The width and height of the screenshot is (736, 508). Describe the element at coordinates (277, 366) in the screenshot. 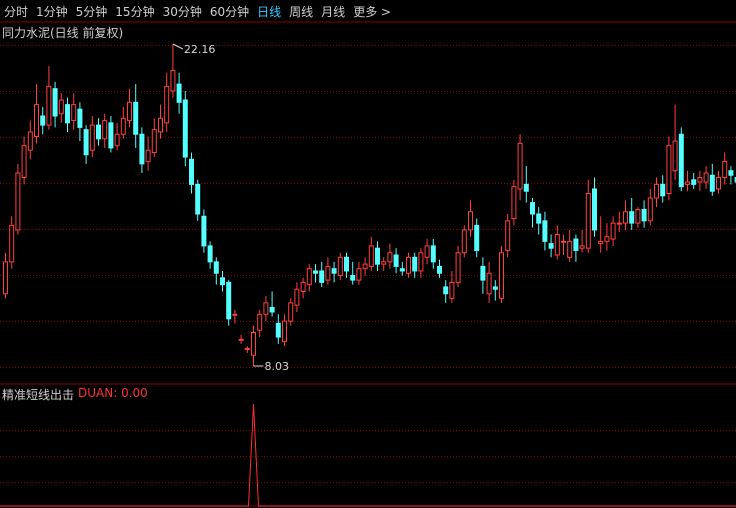

I see `low-price-label: 8.03` at that location.